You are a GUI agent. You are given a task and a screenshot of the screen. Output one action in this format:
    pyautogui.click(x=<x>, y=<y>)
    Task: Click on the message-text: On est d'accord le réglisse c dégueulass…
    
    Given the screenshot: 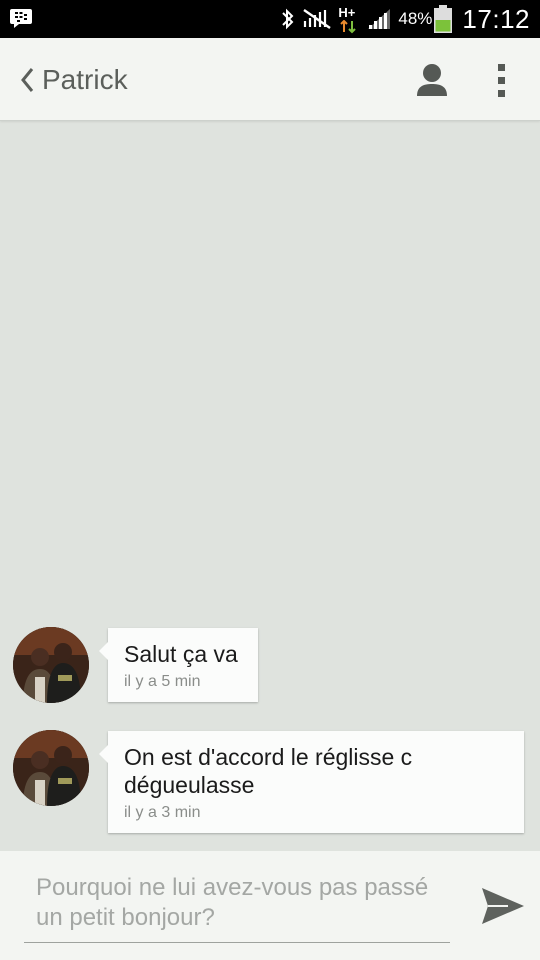 What is the action you would take?
    pyautogui.click(x=268, y=771)
    